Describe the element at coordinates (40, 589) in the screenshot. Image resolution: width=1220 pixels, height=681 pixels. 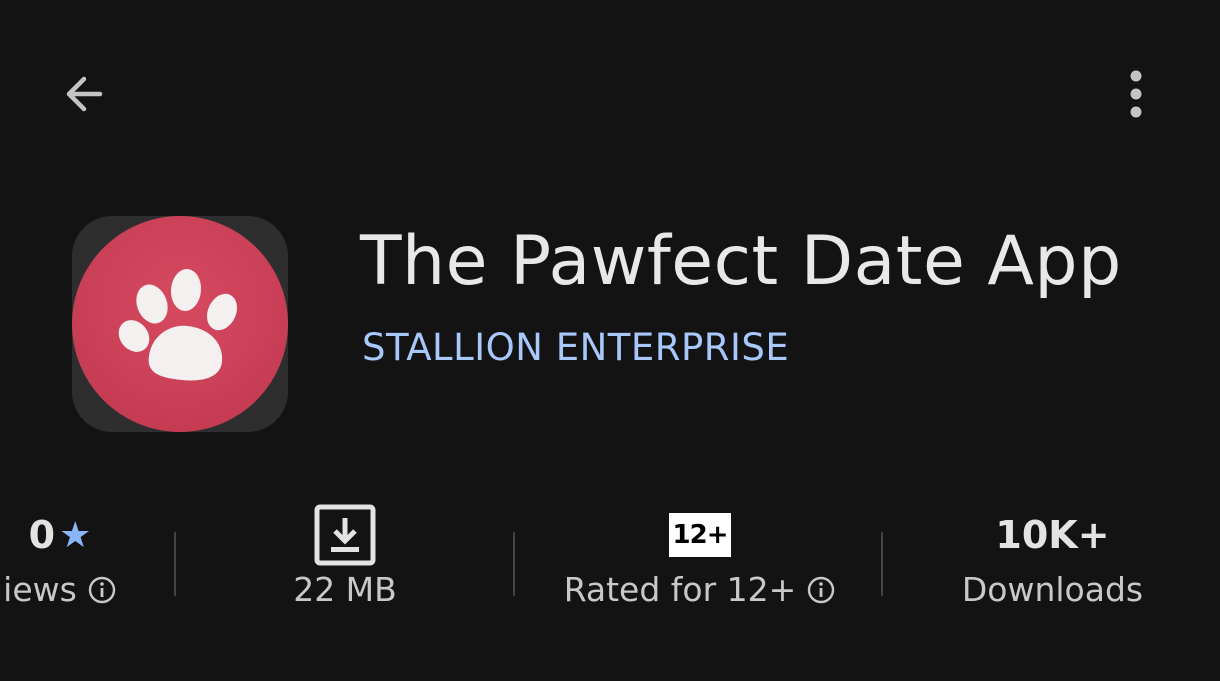
I see `rating-label: iews` at that location.